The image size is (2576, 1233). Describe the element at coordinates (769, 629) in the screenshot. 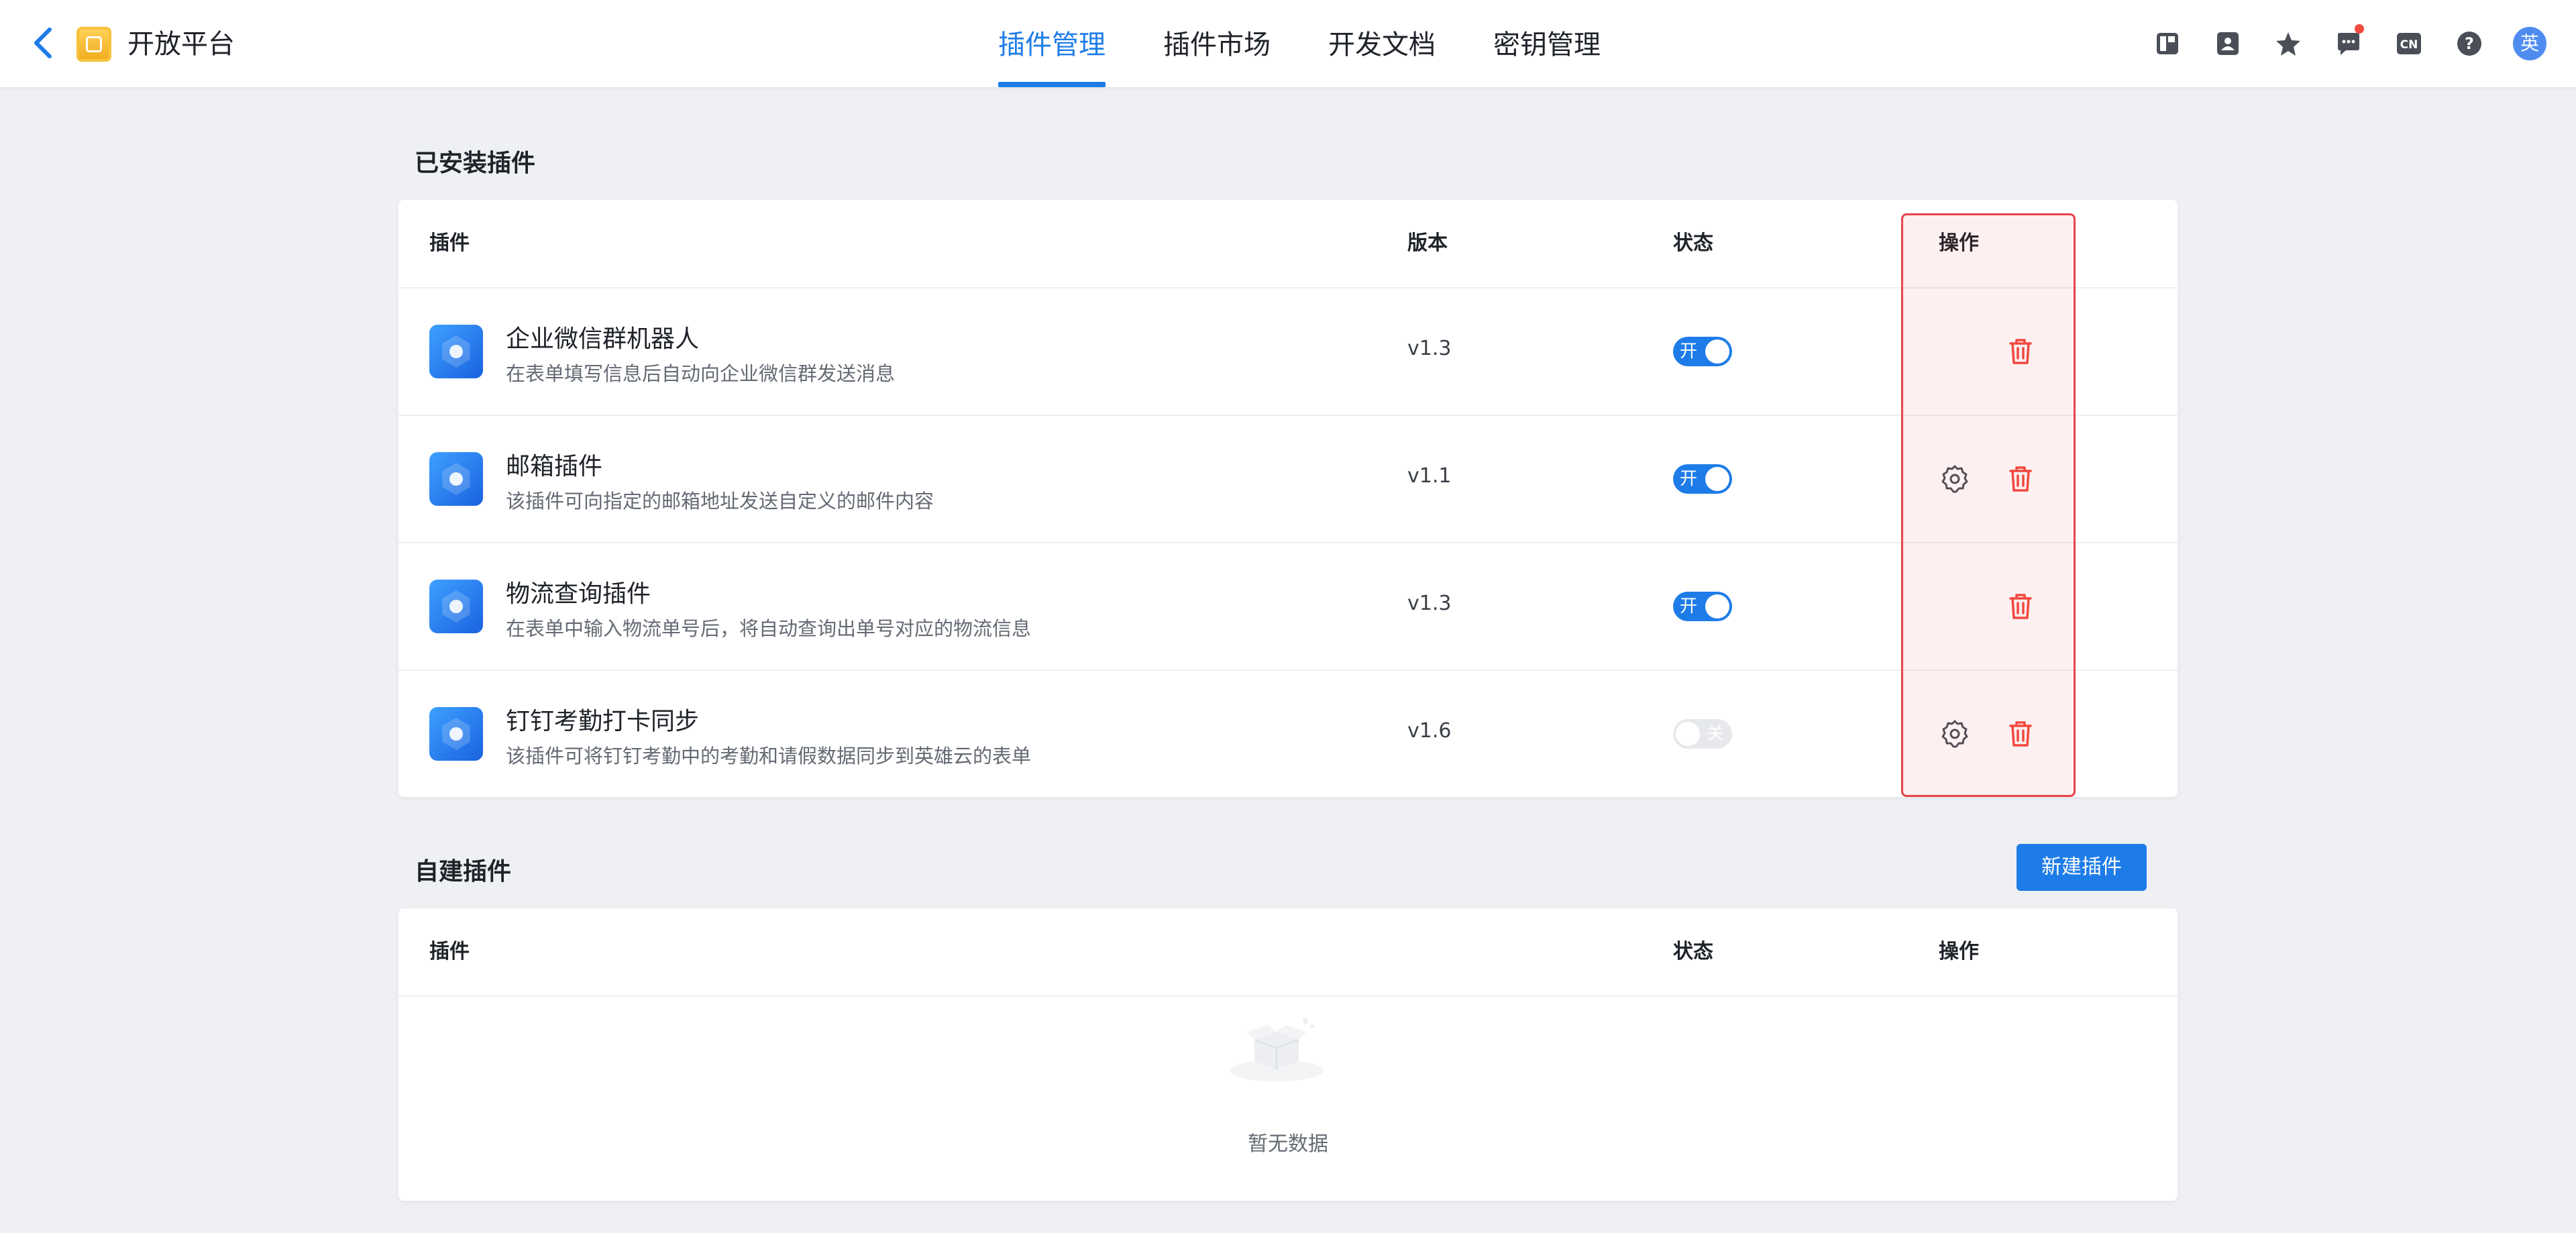

I see `plugin-description: 在表单中输入物流单号后，将自动查询出单号对应的物流信息` at that location.